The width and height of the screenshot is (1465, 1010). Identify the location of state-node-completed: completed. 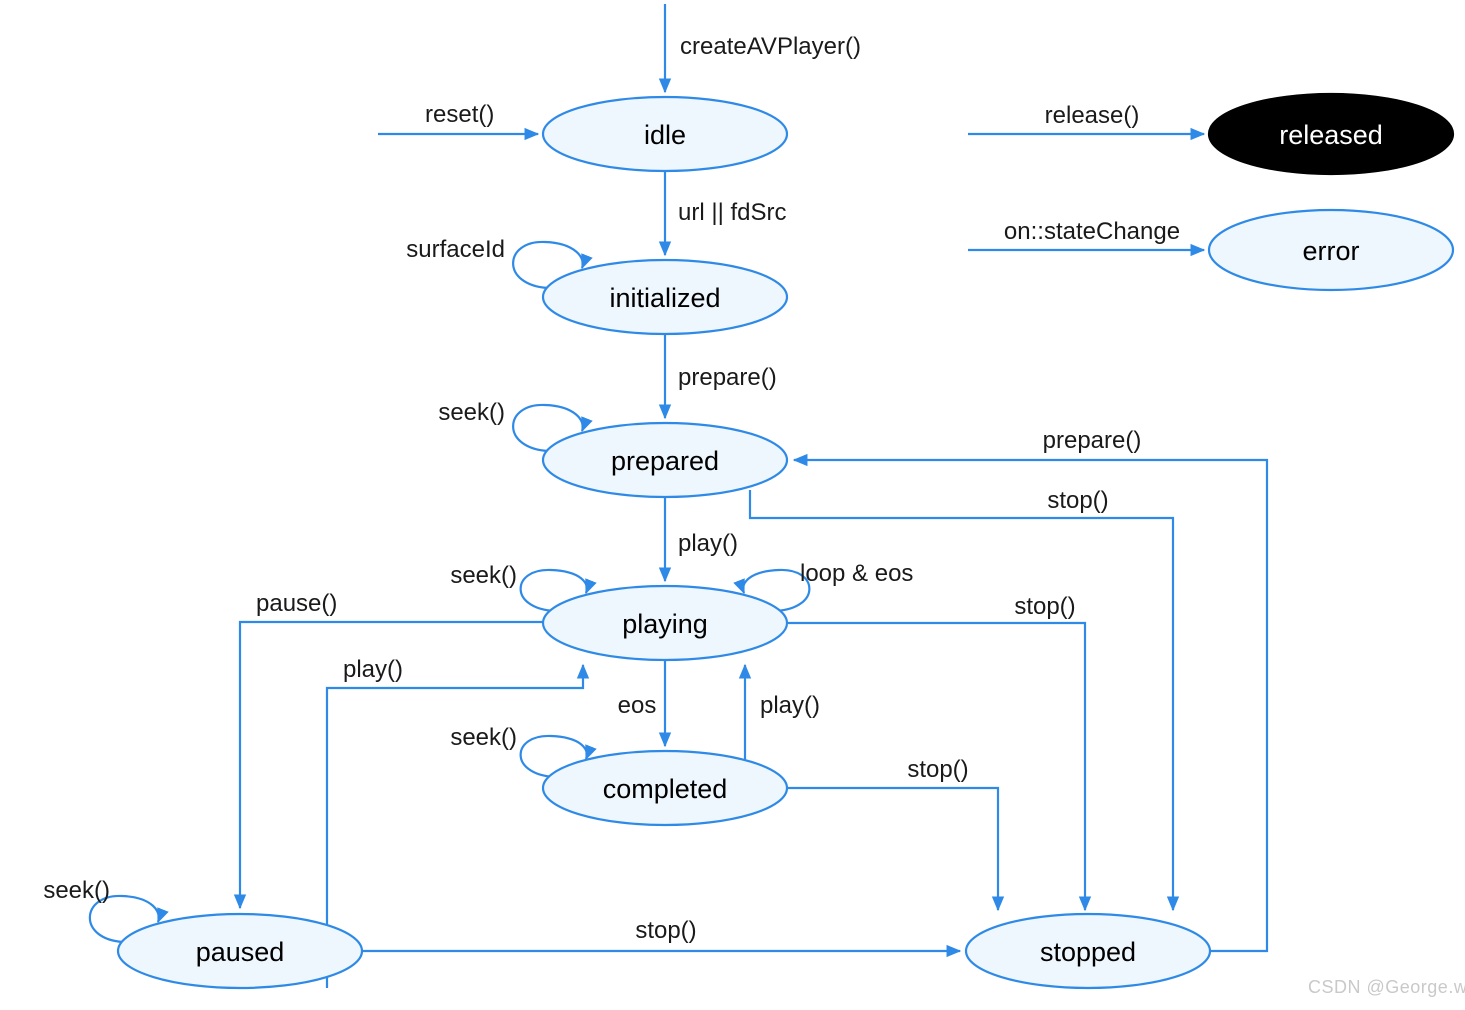
(665, 788).